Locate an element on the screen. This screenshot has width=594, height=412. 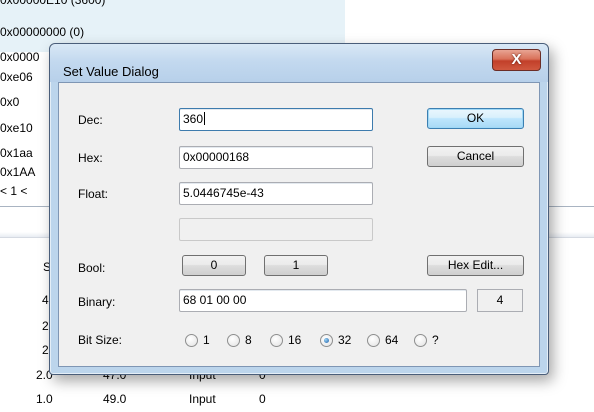
float-value: 5.0446745e-43 is located at coordinates (223, 193).